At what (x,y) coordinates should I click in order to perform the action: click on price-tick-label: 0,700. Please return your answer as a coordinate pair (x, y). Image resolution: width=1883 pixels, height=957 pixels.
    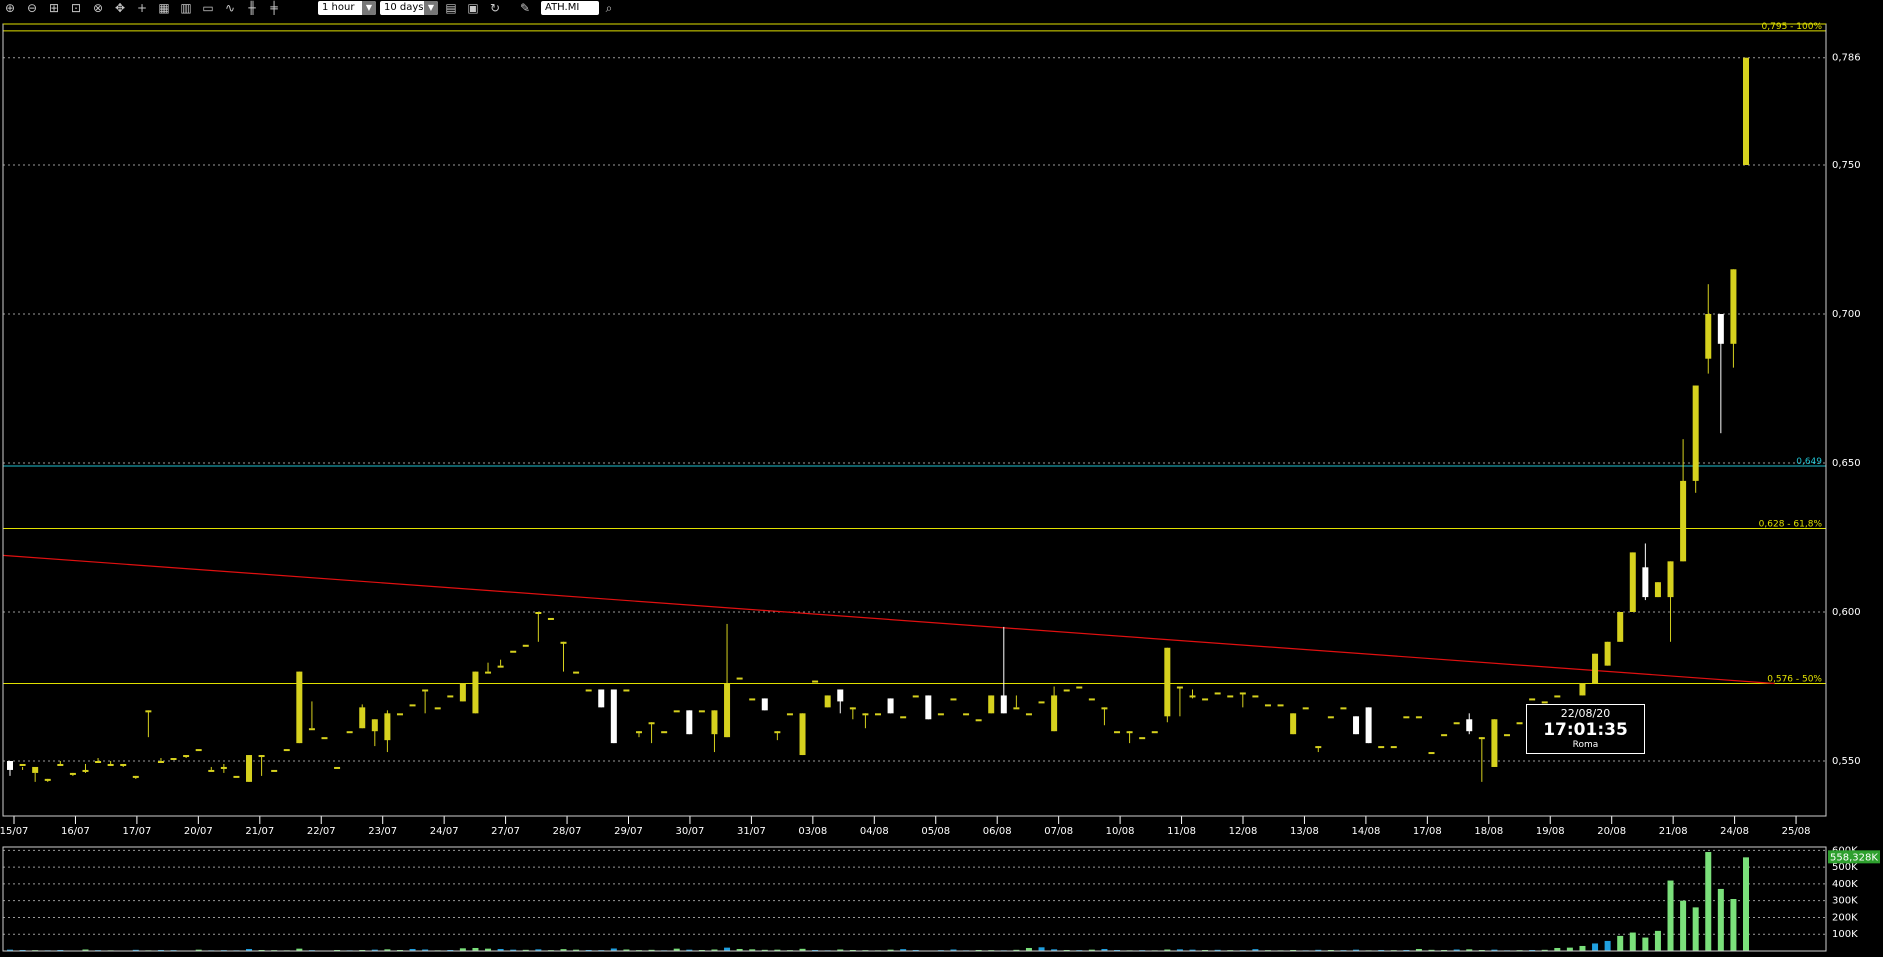
    Looking at the image, I should click on (1846, 314).